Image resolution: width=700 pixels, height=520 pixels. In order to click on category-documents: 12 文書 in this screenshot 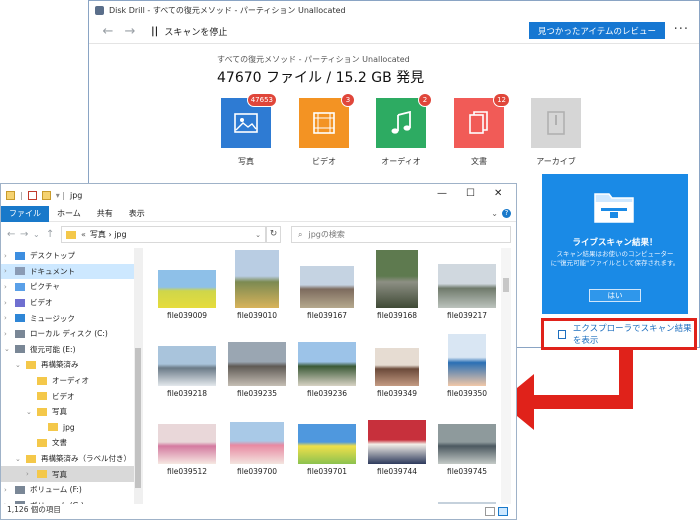, I will do `click(482, 130)`.